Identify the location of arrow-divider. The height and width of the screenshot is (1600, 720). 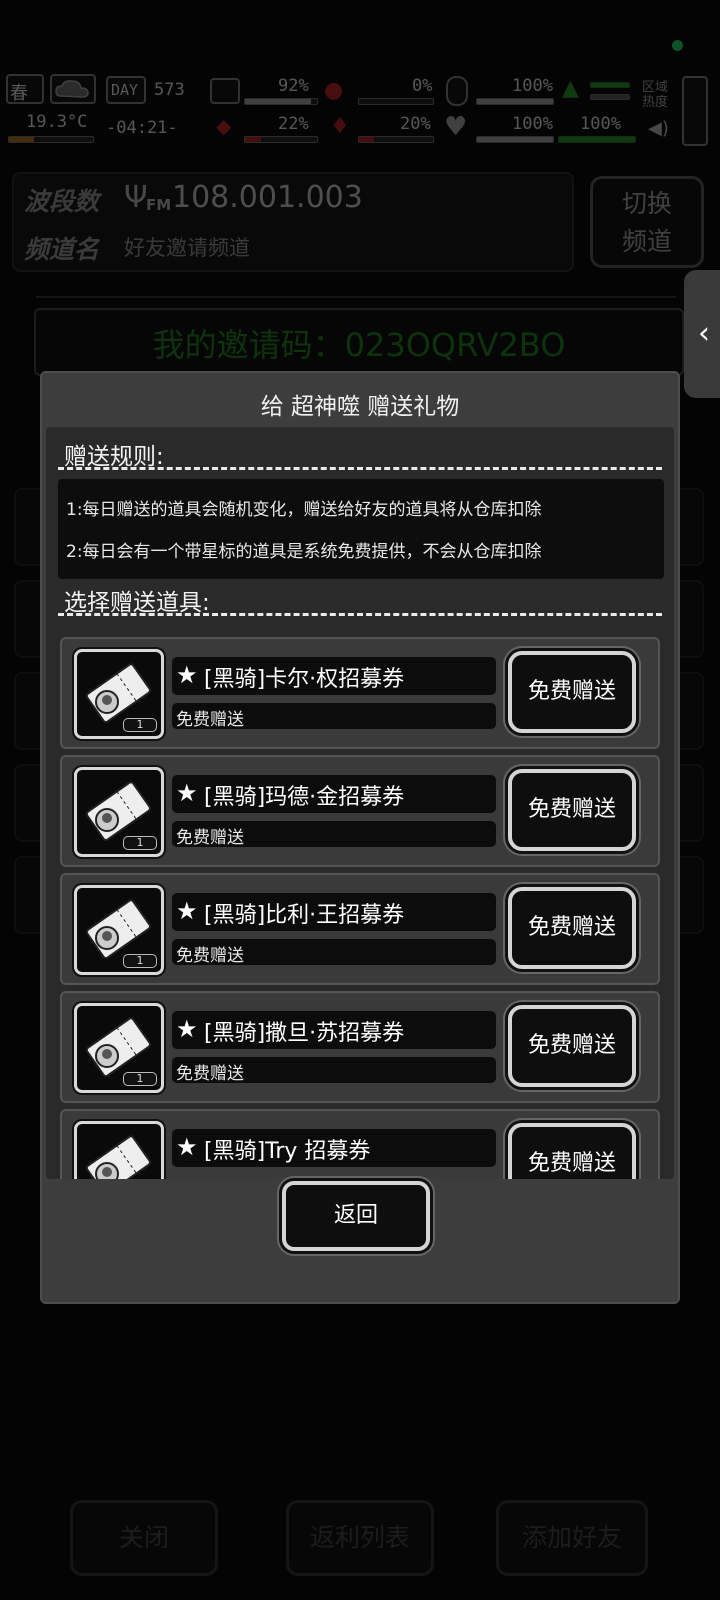
(356, 297).